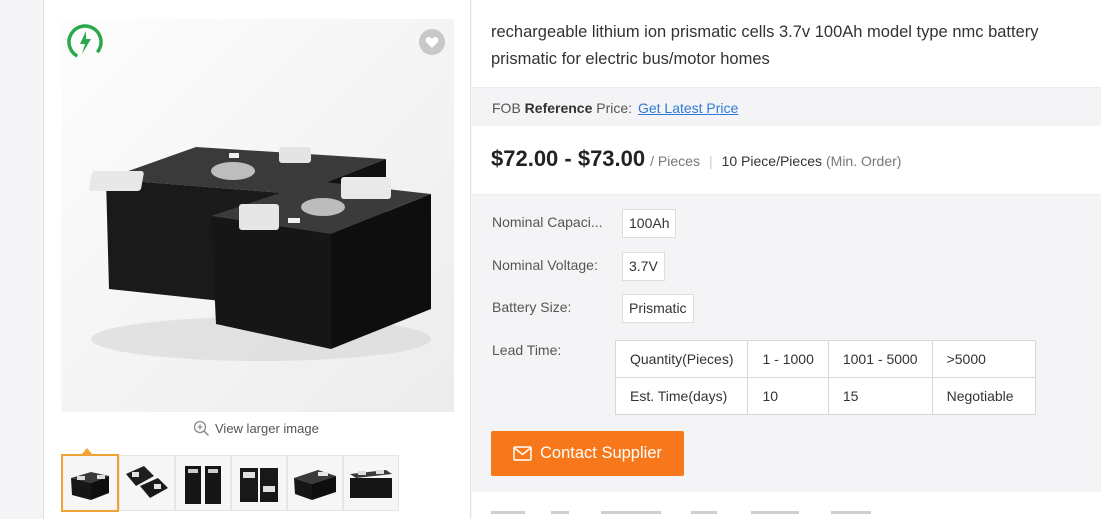  What do you see at coordinates (771, 161) in the screenshot?
I see `min-order-quantity: 10 Piece/Pieces` at bounding box center [771, 161].